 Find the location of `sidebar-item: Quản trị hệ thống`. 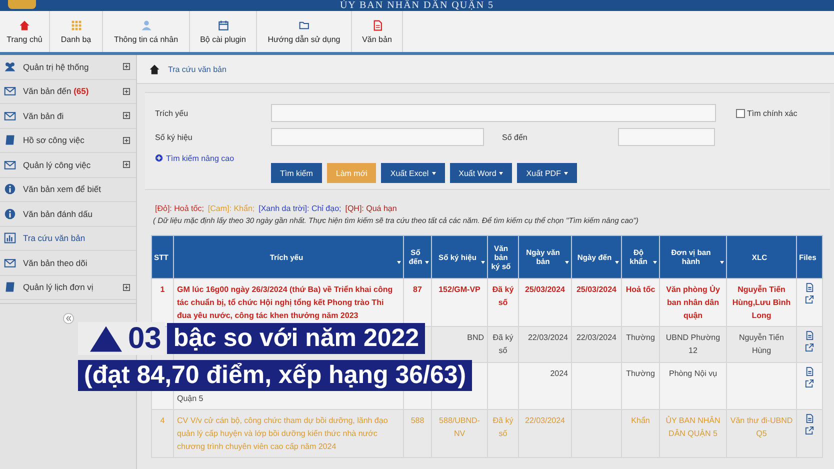

sidebar-item: Quản trị hệ thống is located at coordinates (68, 67).